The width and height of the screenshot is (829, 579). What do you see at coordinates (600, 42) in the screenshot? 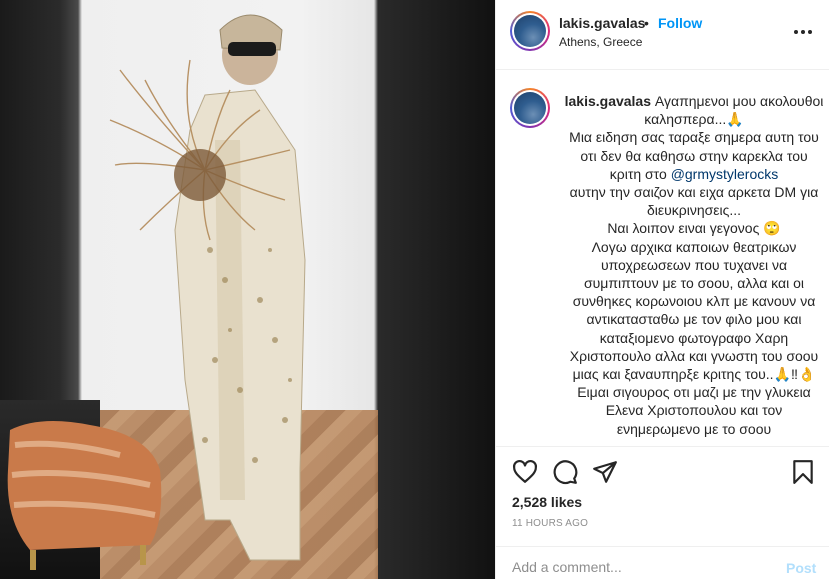
I see `post-location: Athens, Greece` at bounding box center [600, 42].